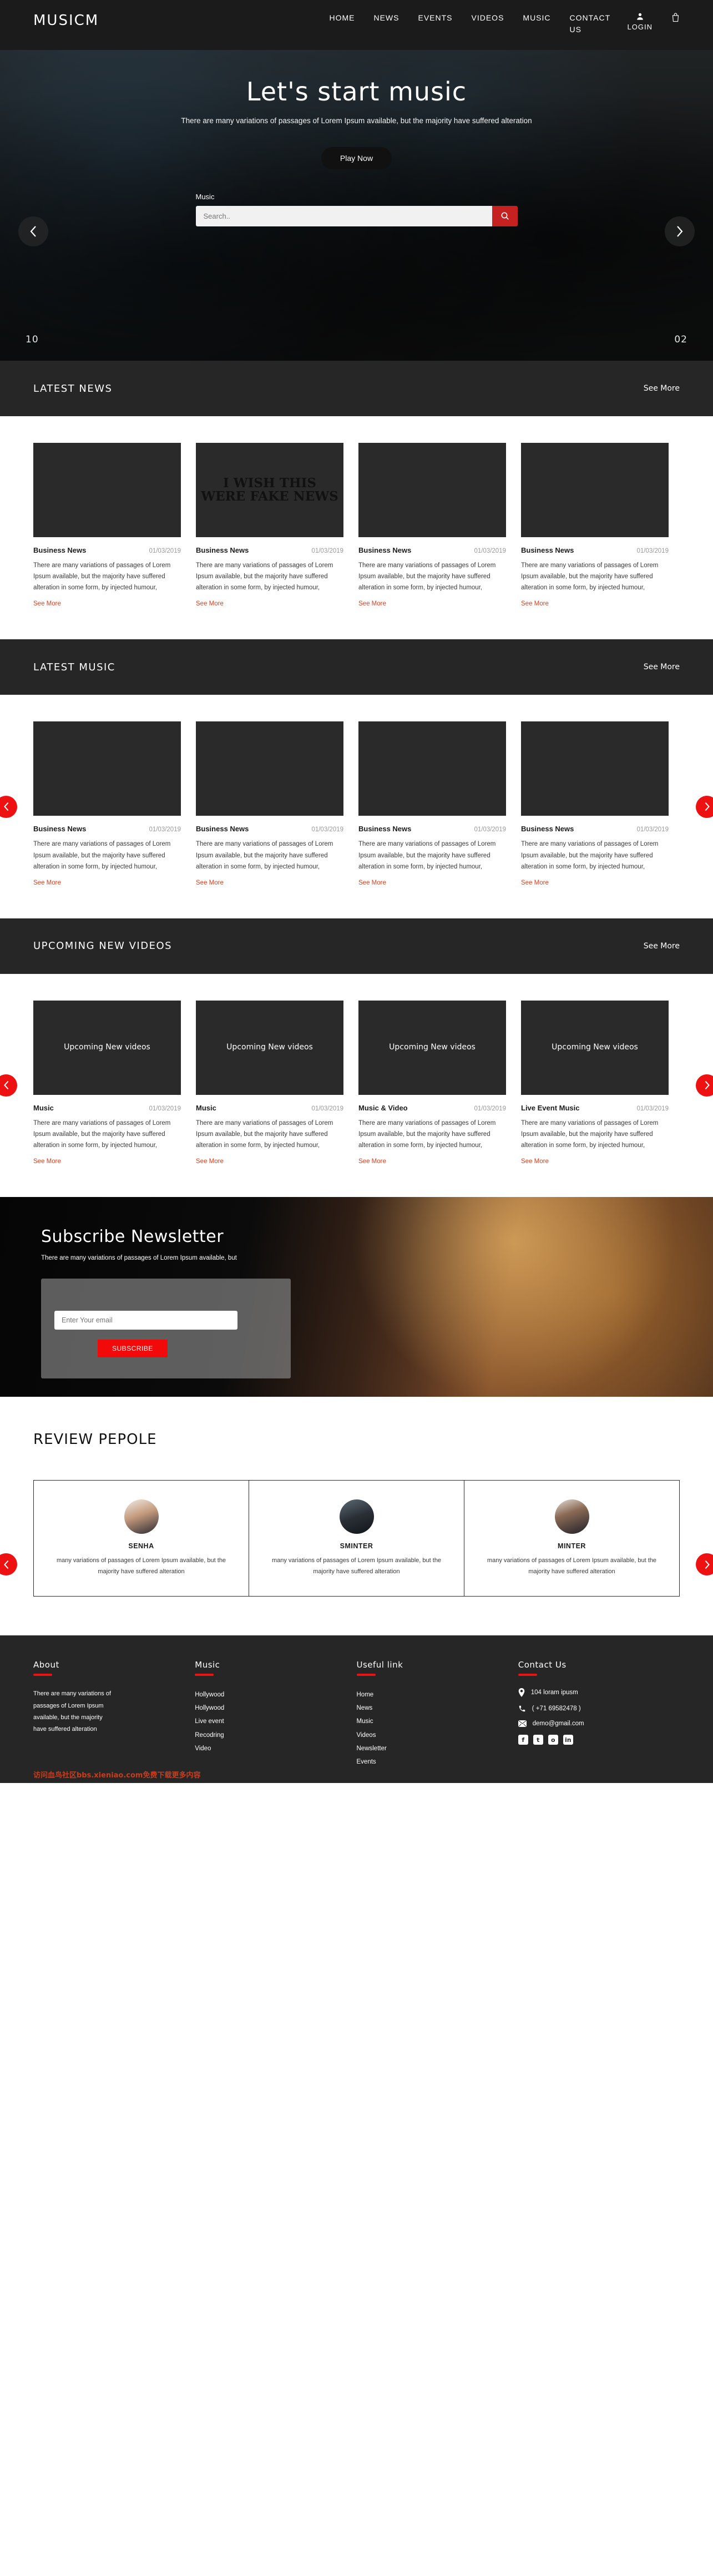 The height and width of the screenshot is (2576, 713). Describe the element at coordinates (568, 1740) in the screenshot. I see `linkedin-icon: in` at that location.